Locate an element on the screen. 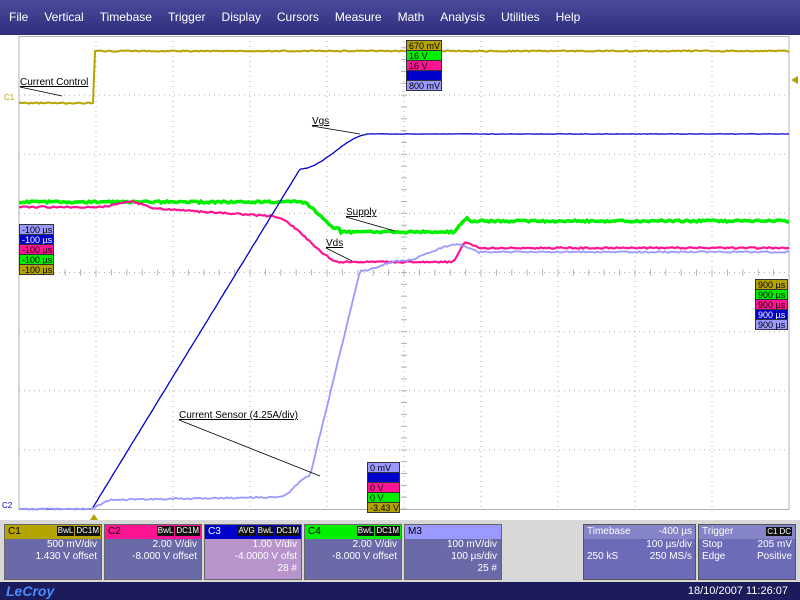 The height and width of the screenshot is (600, 800). menu-cursors: Cursors is located at coordinates (298, 17).